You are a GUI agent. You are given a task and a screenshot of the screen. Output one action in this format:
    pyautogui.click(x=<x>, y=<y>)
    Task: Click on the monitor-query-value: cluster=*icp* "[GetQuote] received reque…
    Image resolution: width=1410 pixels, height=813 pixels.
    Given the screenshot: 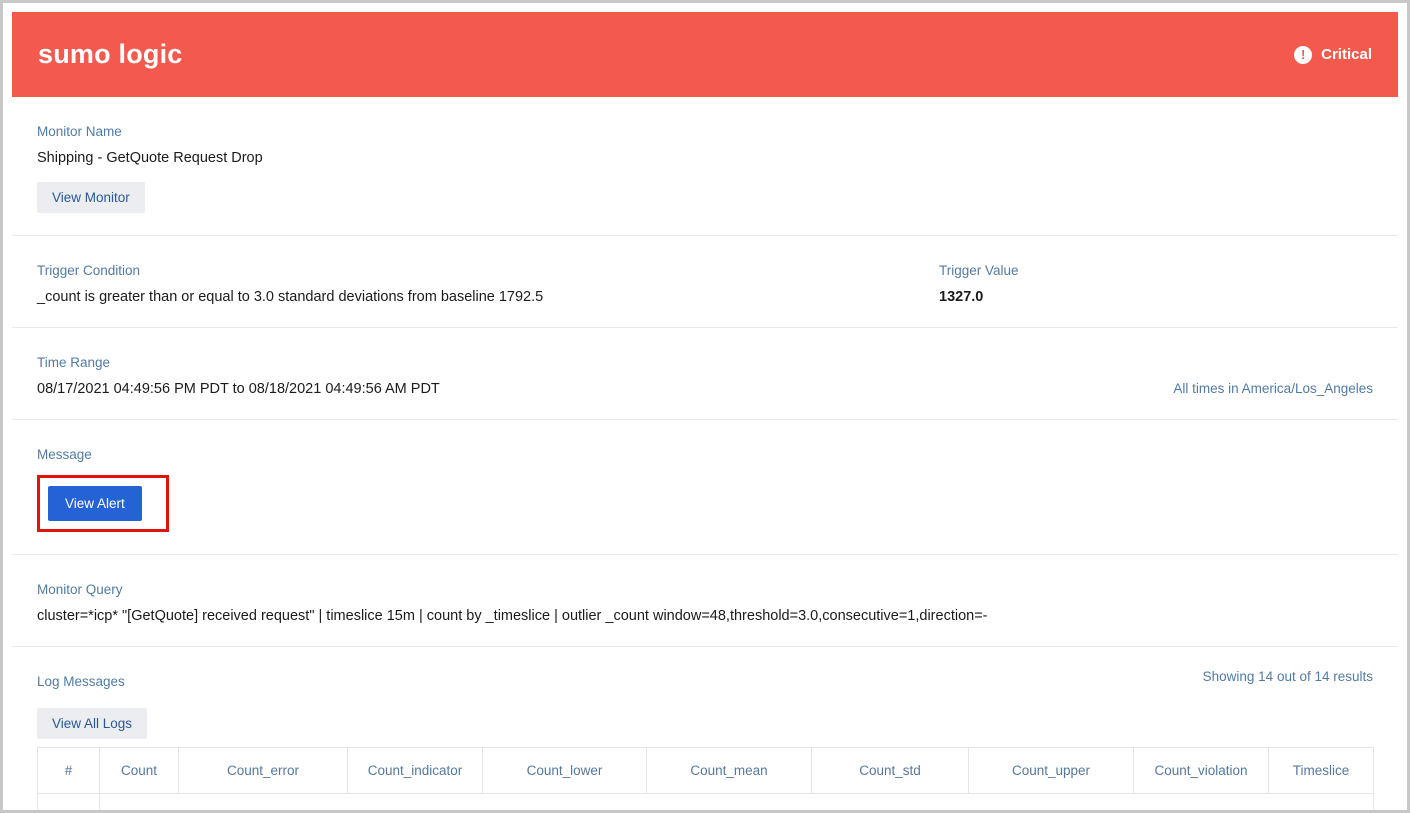 What is the action you would take?
    pyautogui.click(x=512, y=616)
    